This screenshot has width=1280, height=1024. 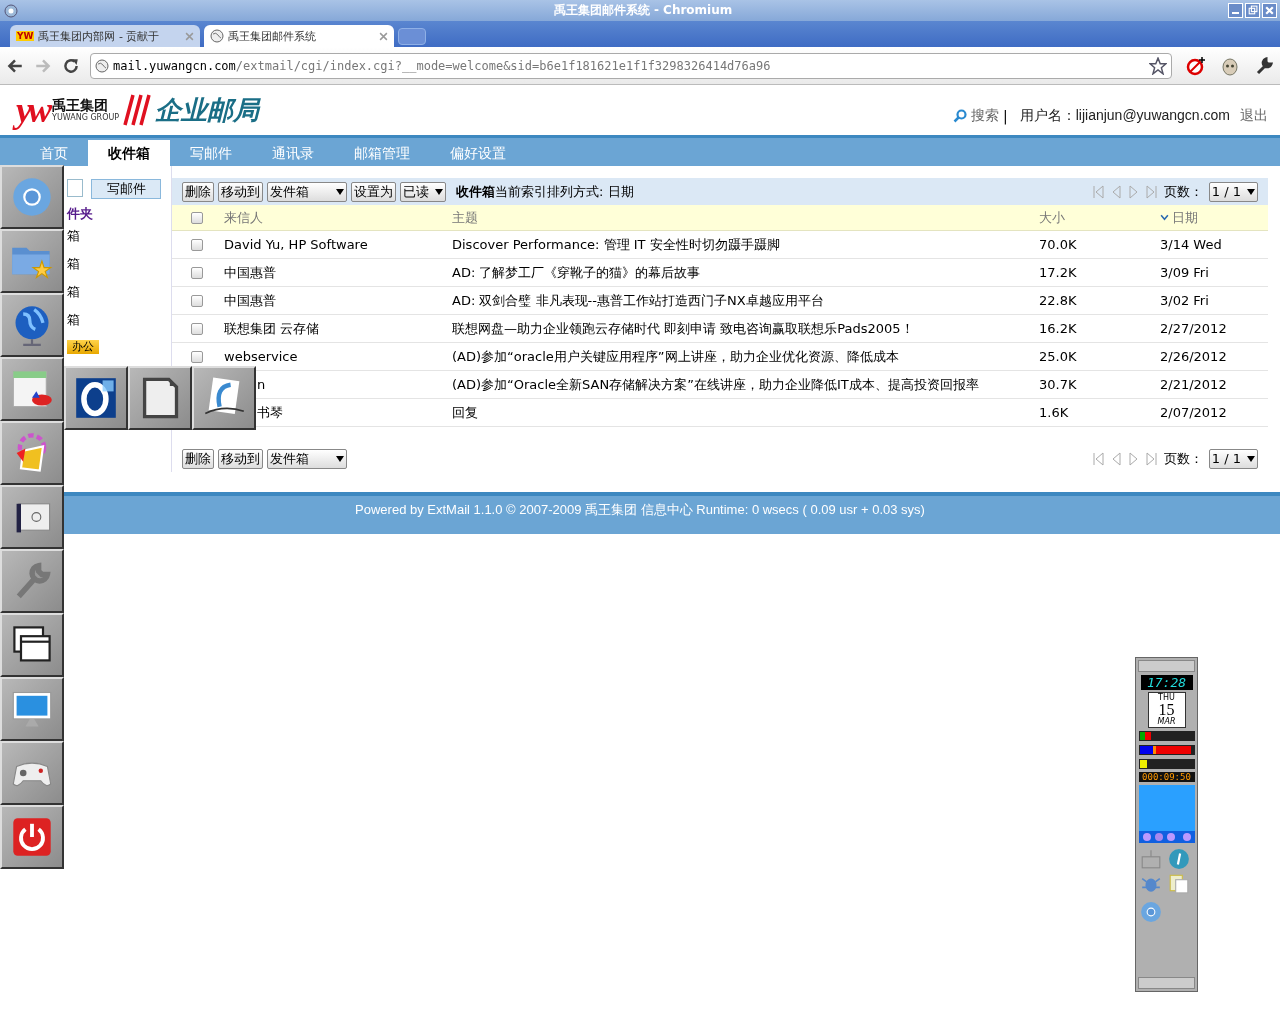 I want to click on browser-tab: YW 禹王集团内部网 - 贡献于, so click(x=105, y=36).